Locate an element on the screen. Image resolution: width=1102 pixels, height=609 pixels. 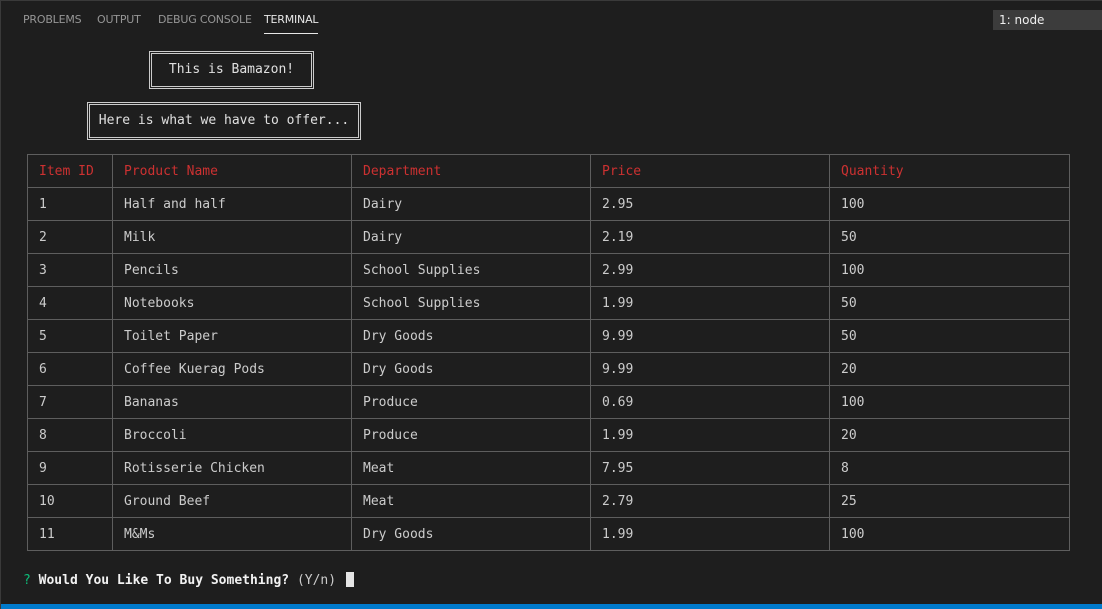
column-header-product-name: Product Name is located at coordinates (232, 171).